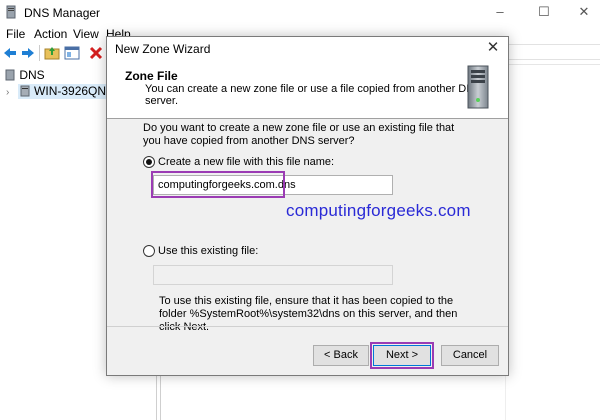  I want to click on wizard-step-title: Zone File, so click(151, 76).